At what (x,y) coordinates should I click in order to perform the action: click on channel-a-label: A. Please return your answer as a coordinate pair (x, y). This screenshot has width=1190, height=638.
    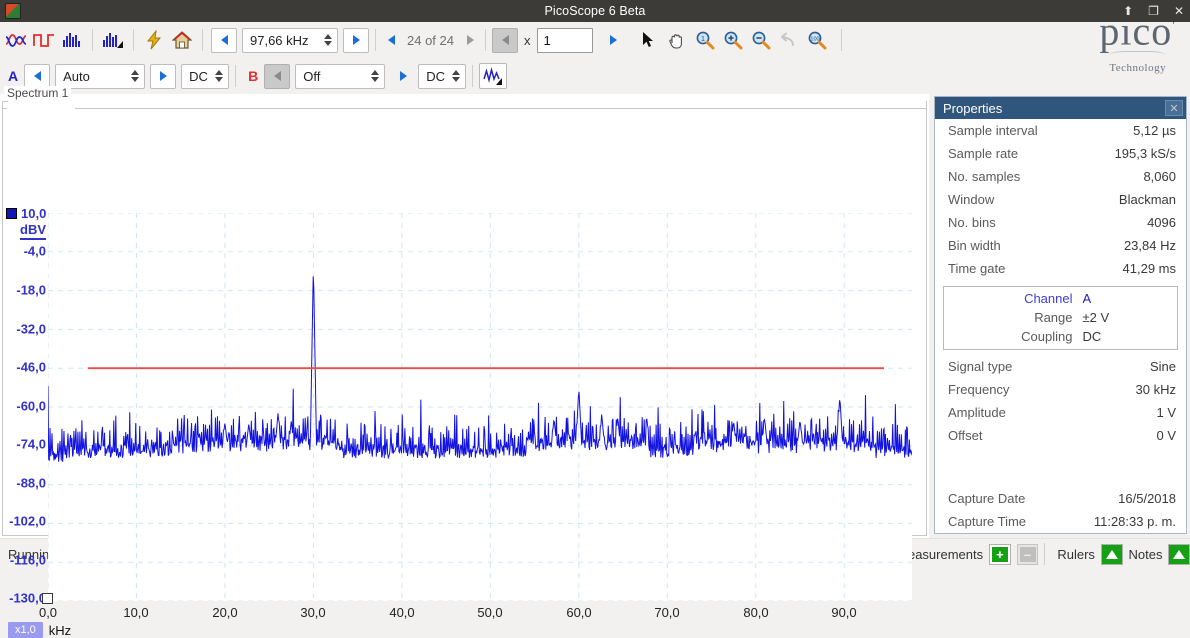
    Looking at the image, I should click on (13, 76).